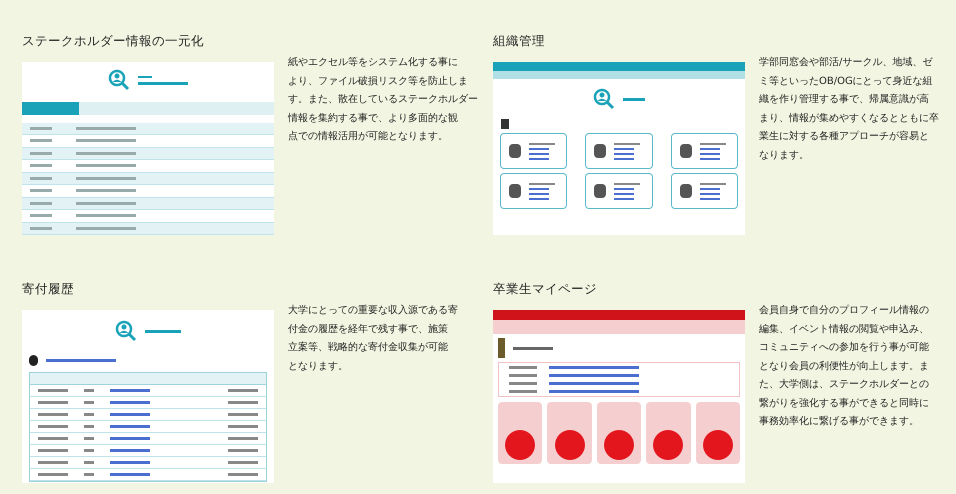 The height and width of the screenshot is (494, 956). I want to click on description-text: 学部同窓会や部活/サークル、地域、ゼ ミ等といったOB/OGにとって身近な組 織を作り管理する事で、帰属意識が高 まり、情報が集めやすくなるとともに卒 業生に対する各種アプローチが容易と なります。, so click(849, 109).